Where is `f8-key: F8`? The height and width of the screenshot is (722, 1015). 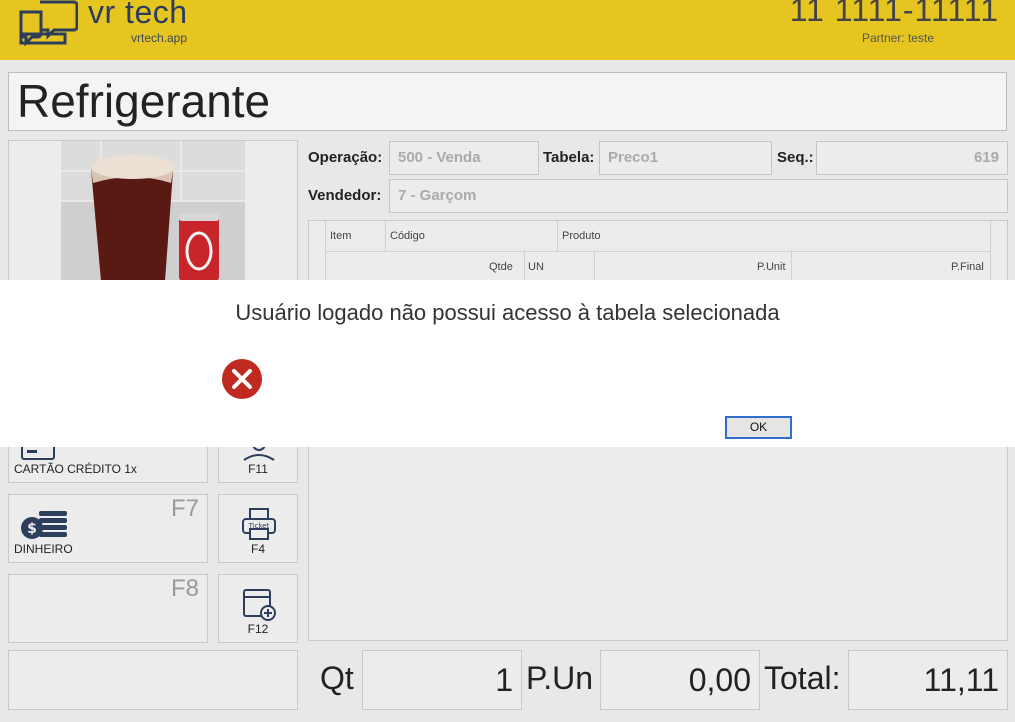
f8-key: F8 is located at coordinates (184, 588).